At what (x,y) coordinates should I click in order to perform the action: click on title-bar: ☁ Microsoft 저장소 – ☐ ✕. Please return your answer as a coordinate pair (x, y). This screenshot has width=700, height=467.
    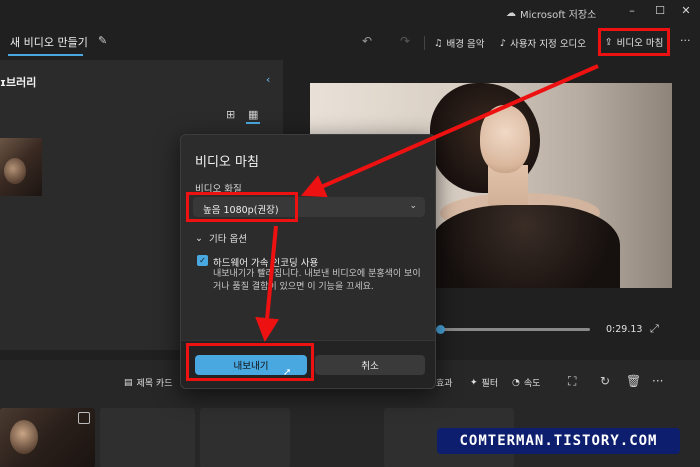
    Looking at the image, I should click on (350, 12).